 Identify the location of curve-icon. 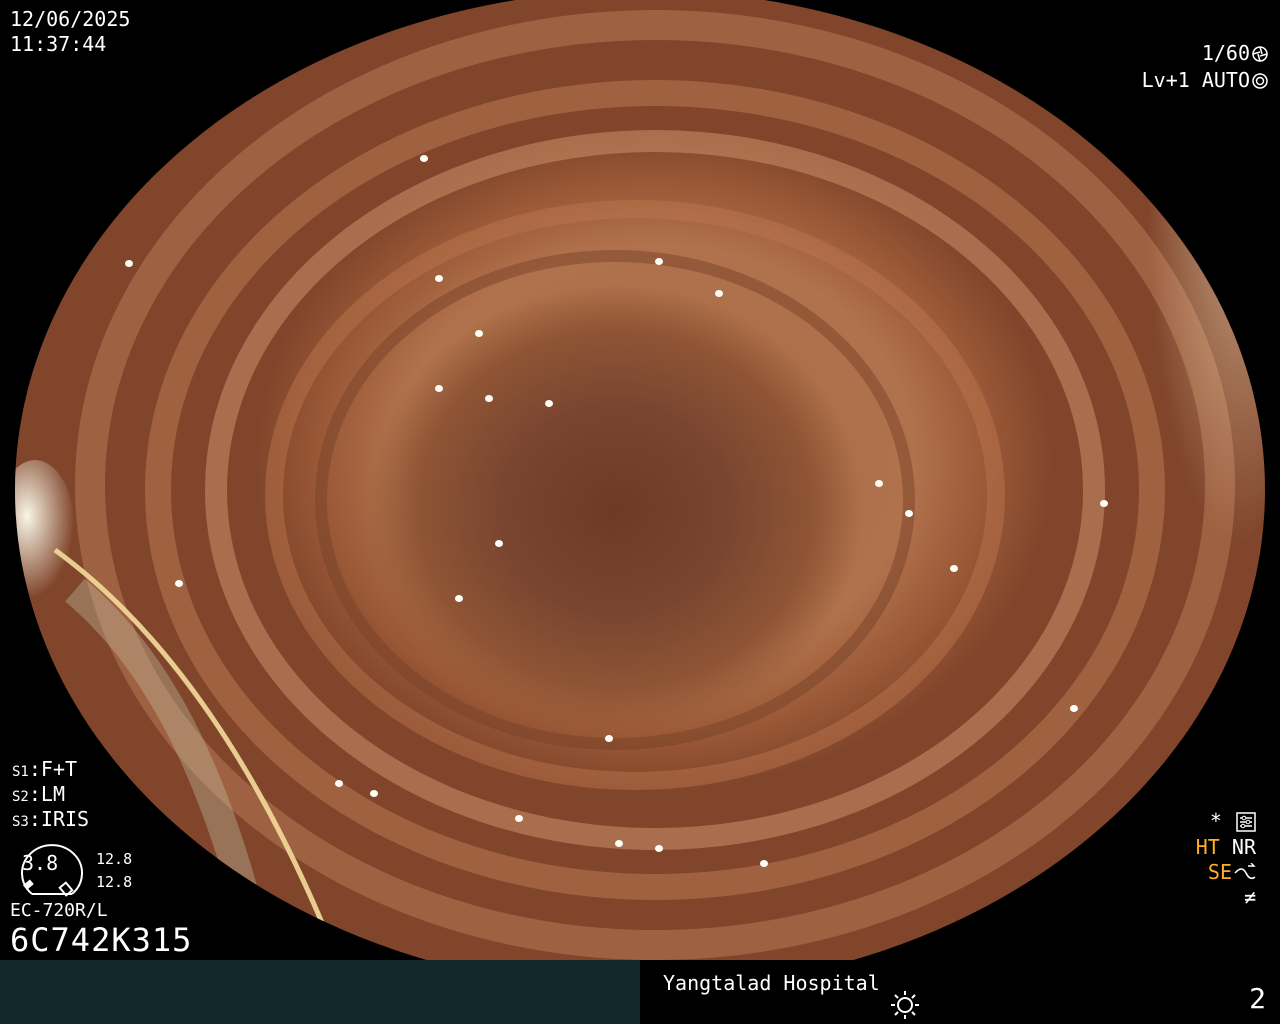
(1245, 871).